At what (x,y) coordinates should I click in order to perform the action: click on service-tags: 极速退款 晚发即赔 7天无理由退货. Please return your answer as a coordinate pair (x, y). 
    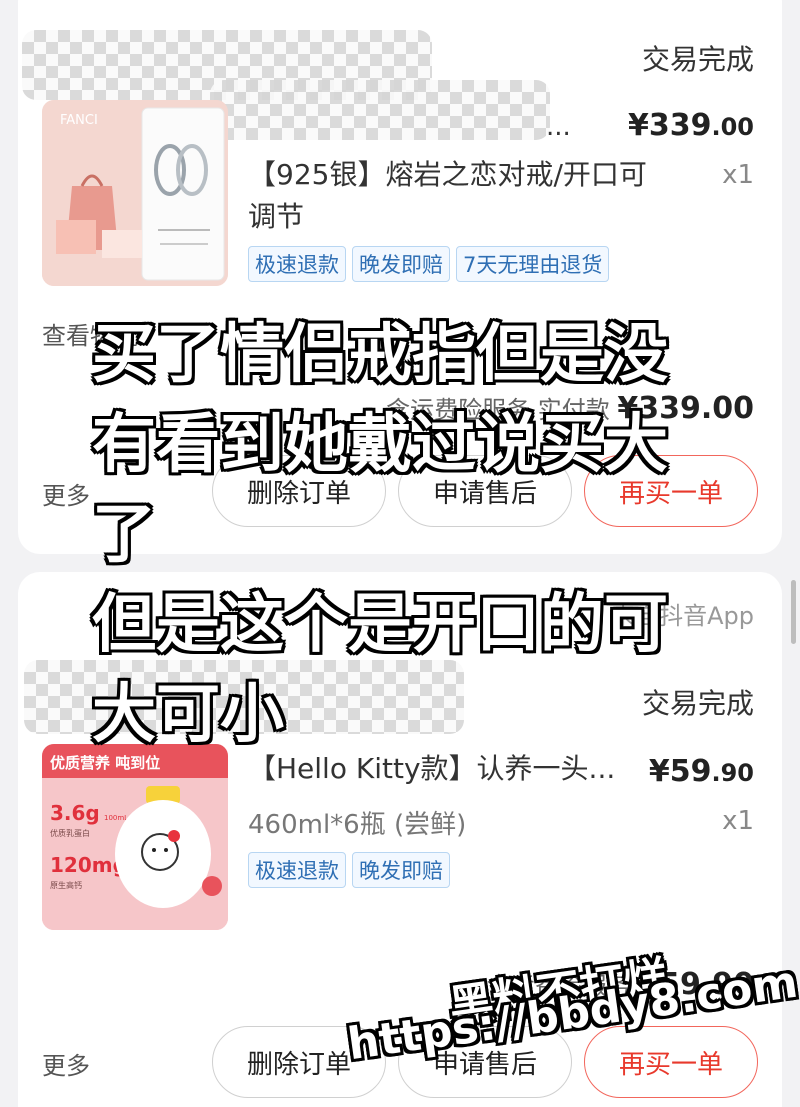
    Looking at the image, I should click on (429, 264).